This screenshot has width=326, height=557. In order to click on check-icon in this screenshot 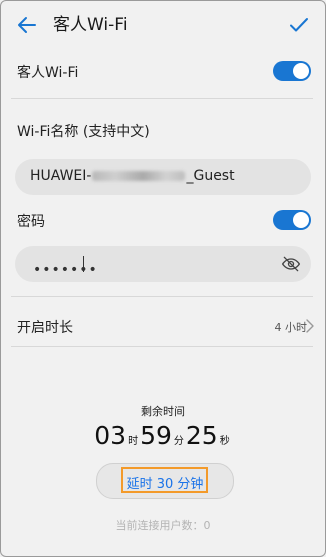, I will do `click(299, 25)`.